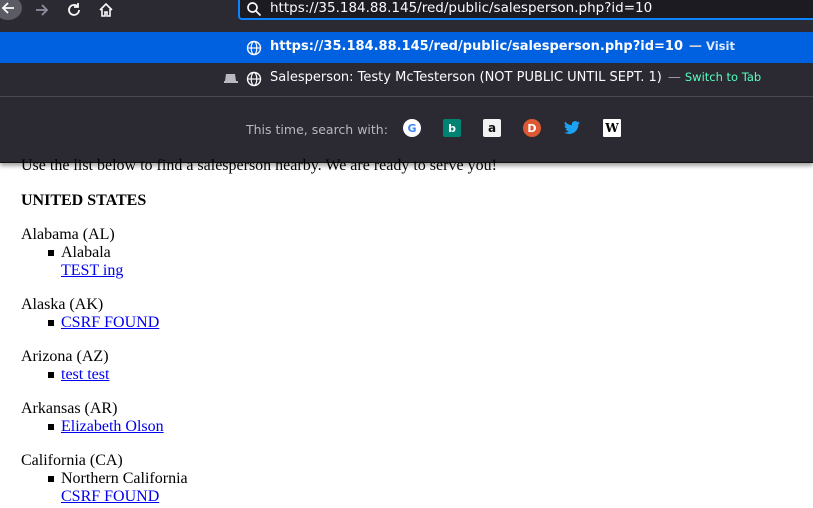  Describe the element at coordinates (532, 128) in the screenshot. I see `duckduckgo-icon: D` at that location.